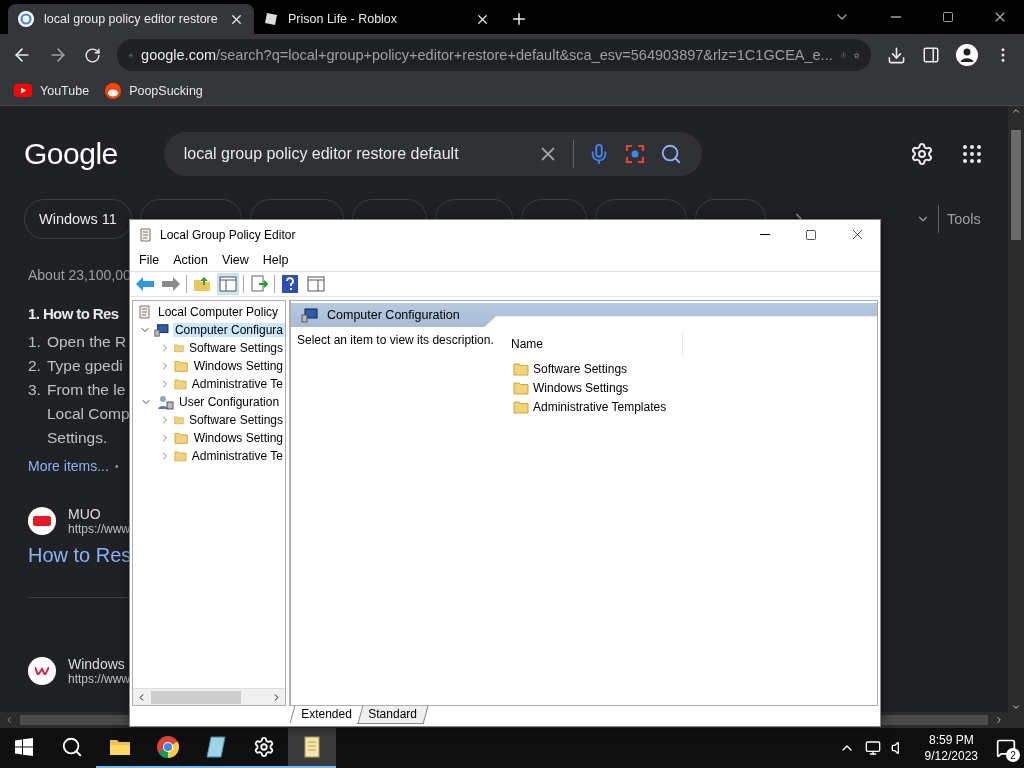 This screenshot has height=768, width=1024. I want to click on bookmark-link: PoopSucking, so click(166, 90).